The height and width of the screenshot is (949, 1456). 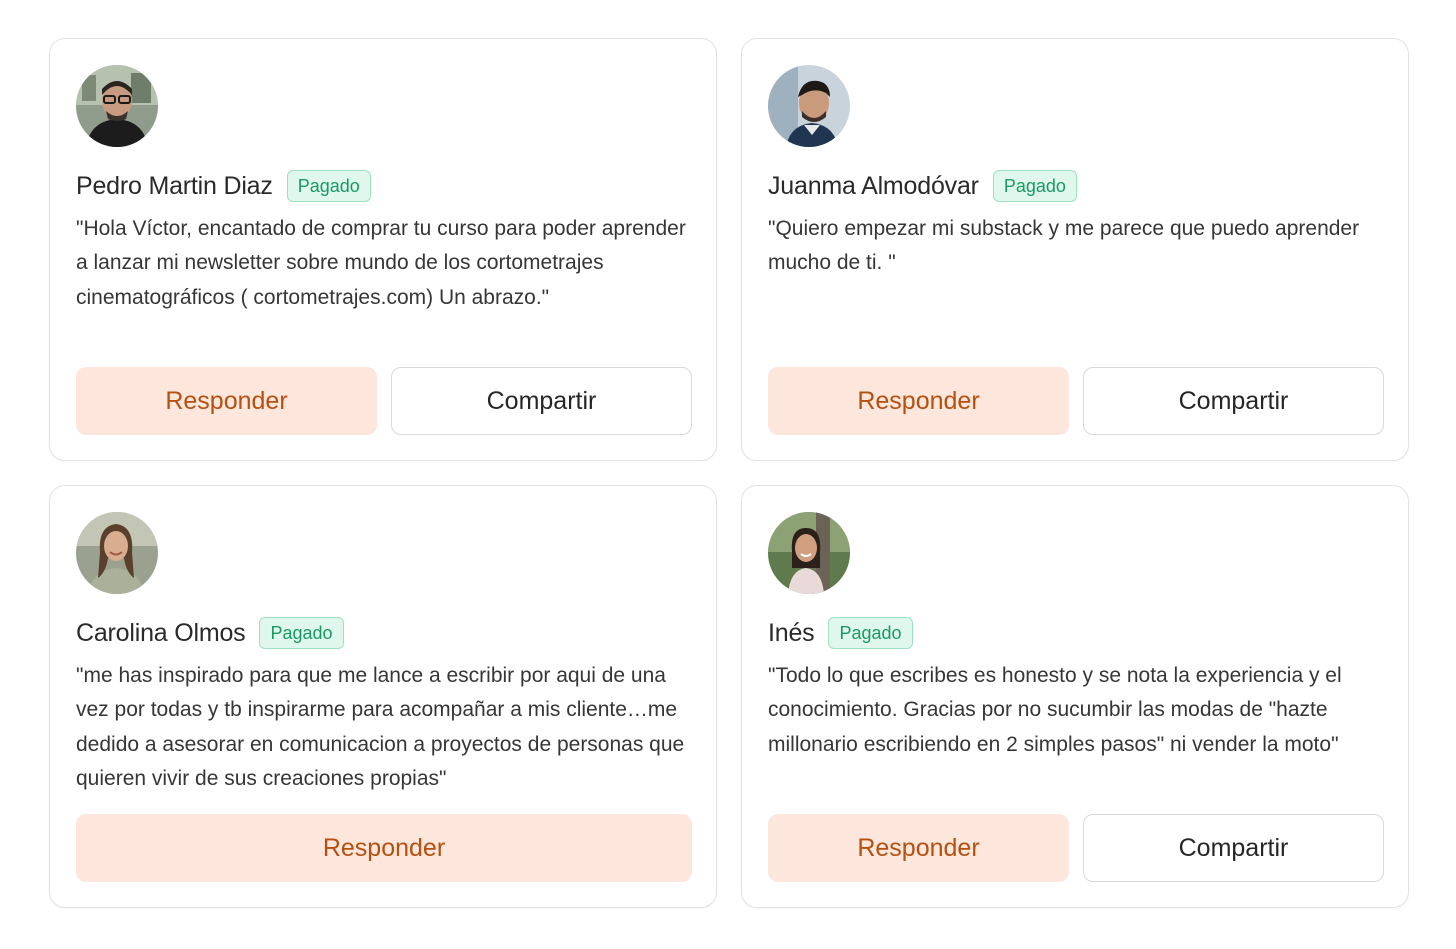 I want to click on name-row: Carolina Olmos Pagado, so click(x=210, y=633).